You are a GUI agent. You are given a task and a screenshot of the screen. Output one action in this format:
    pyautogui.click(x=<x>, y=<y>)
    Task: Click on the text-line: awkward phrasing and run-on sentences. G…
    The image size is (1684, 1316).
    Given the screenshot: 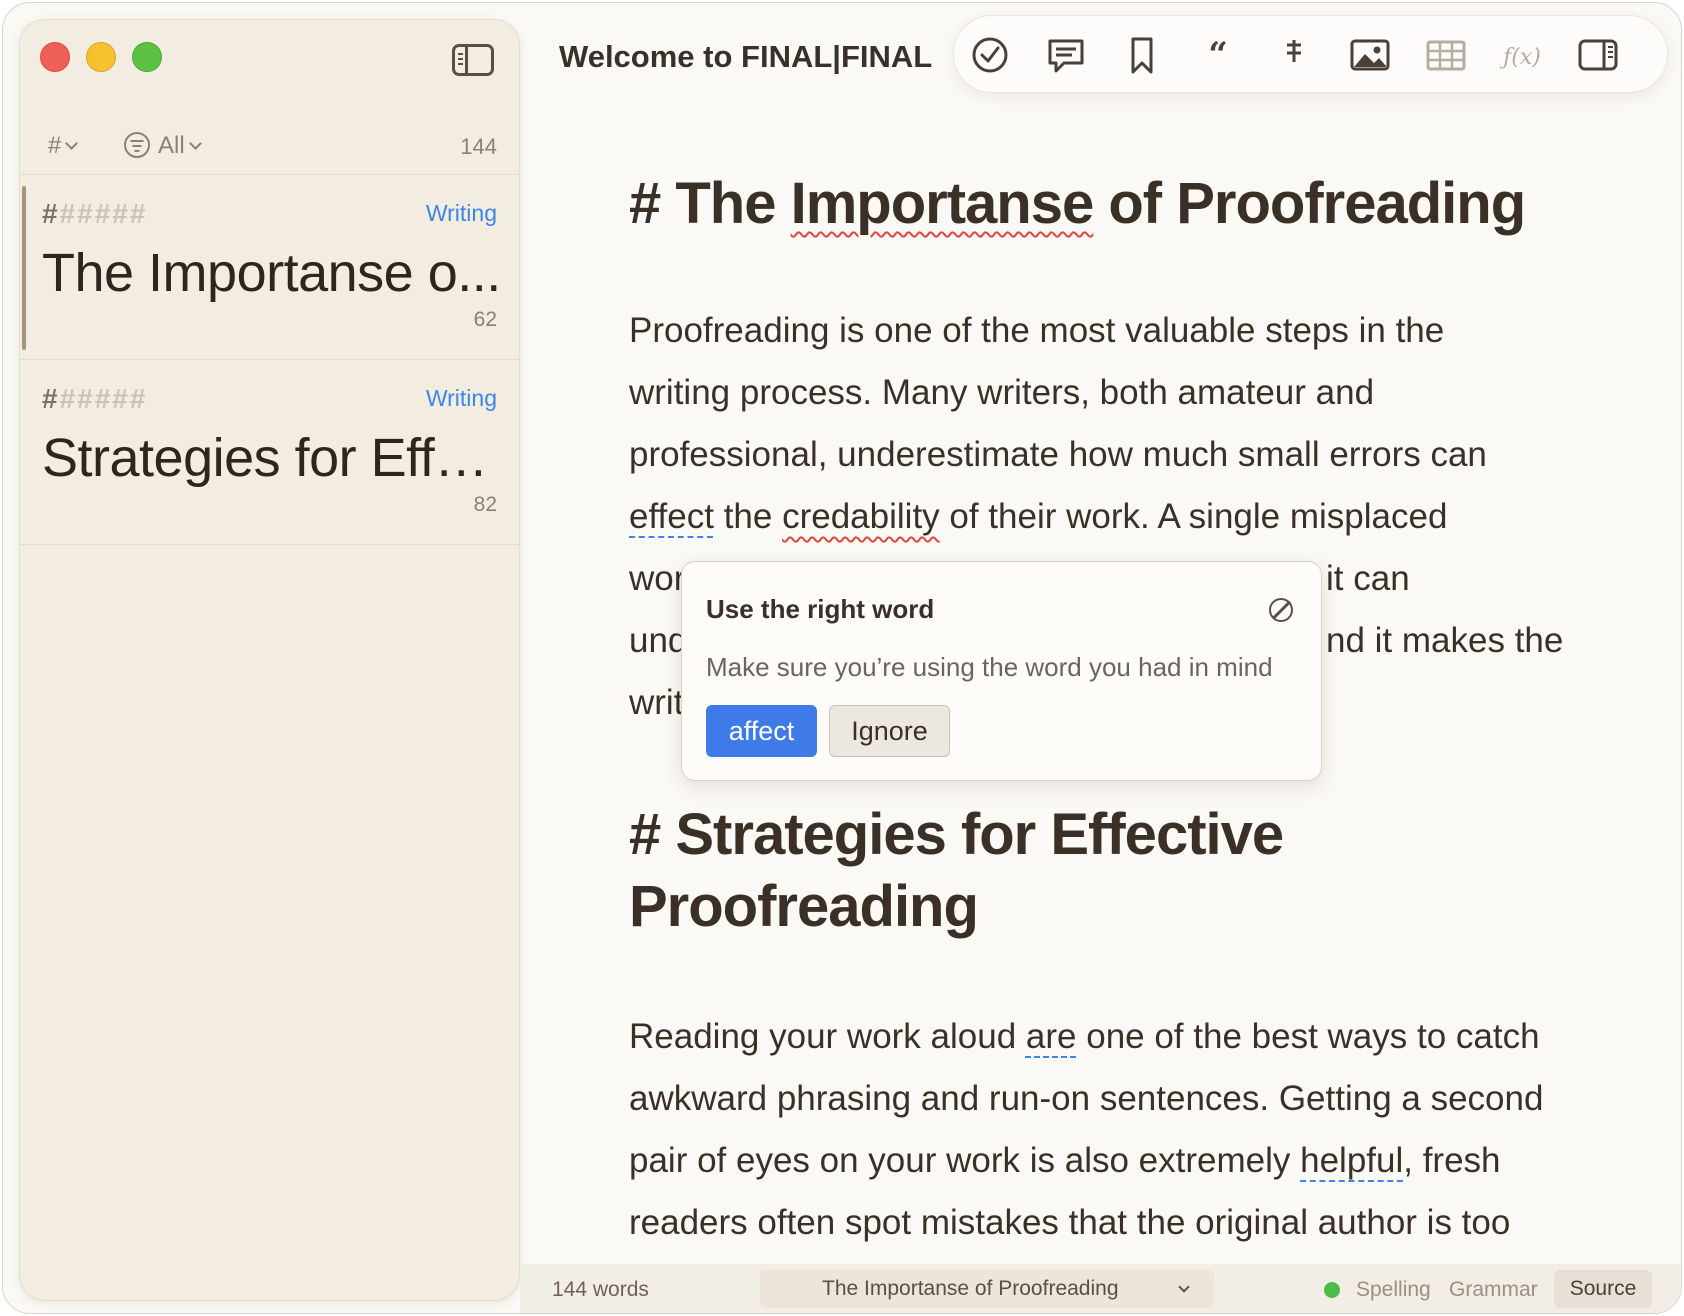 What is the action you would take?
    pyautogui.click(x=1086, y=1098)
    